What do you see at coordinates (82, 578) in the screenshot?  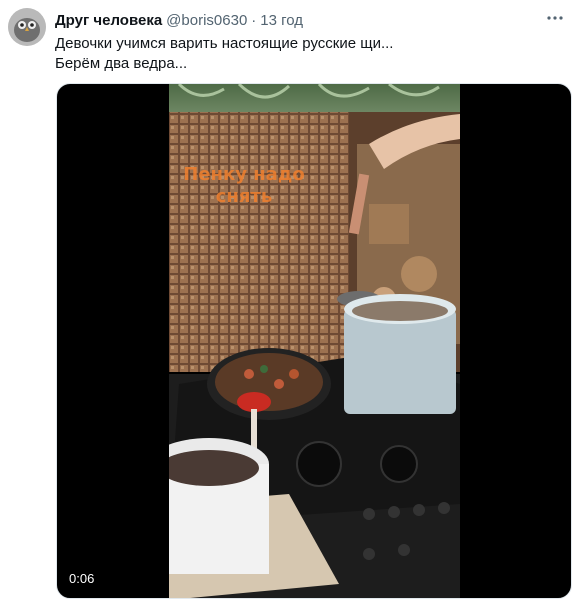 I see `video-duration-badge: 0:06` at bounding box center [82, 578].